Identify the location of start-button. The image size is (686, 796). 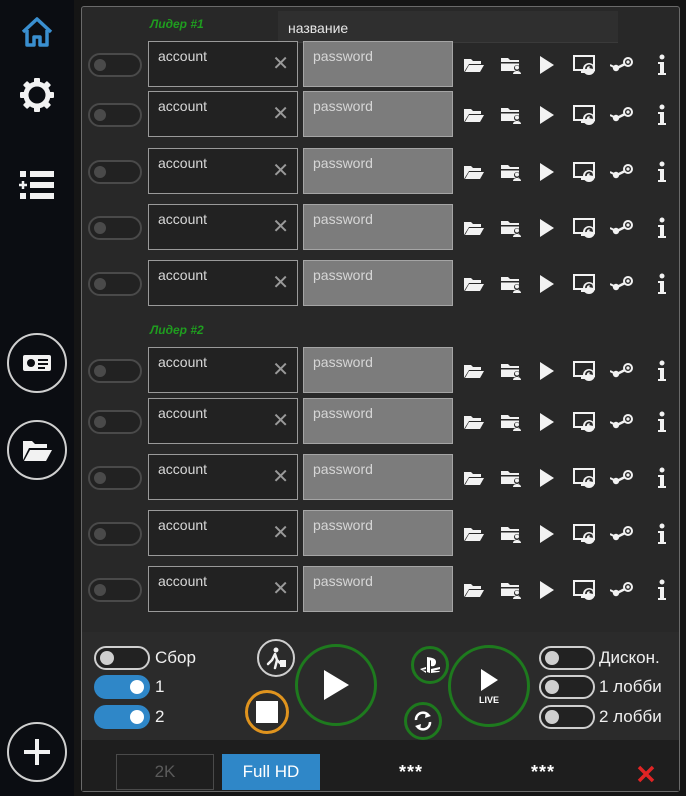
(336, 685).